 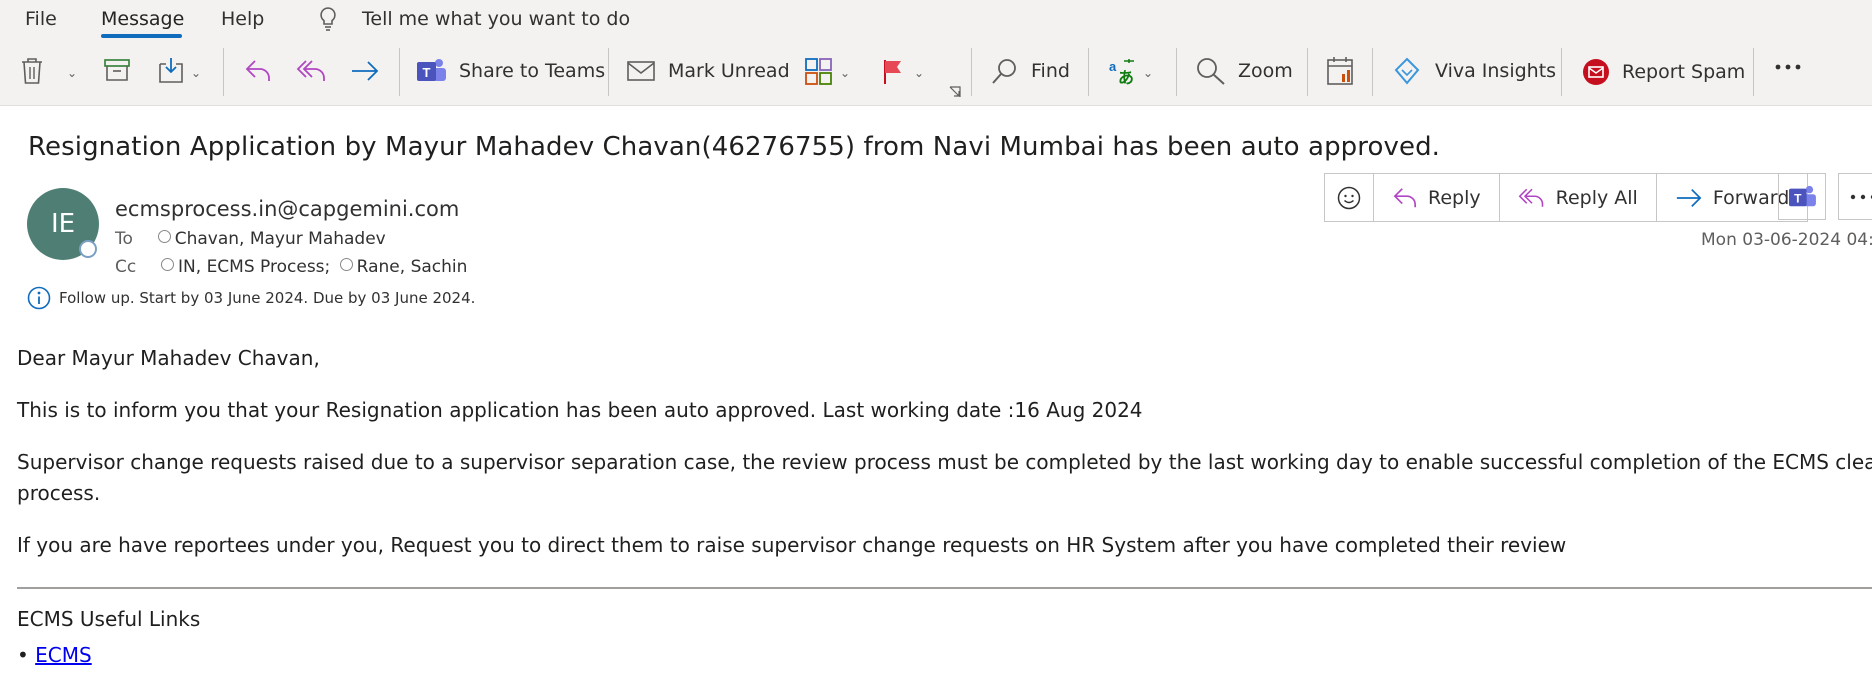 I want to click on zoom-button: Zoom, so click(x=1244, y=71).